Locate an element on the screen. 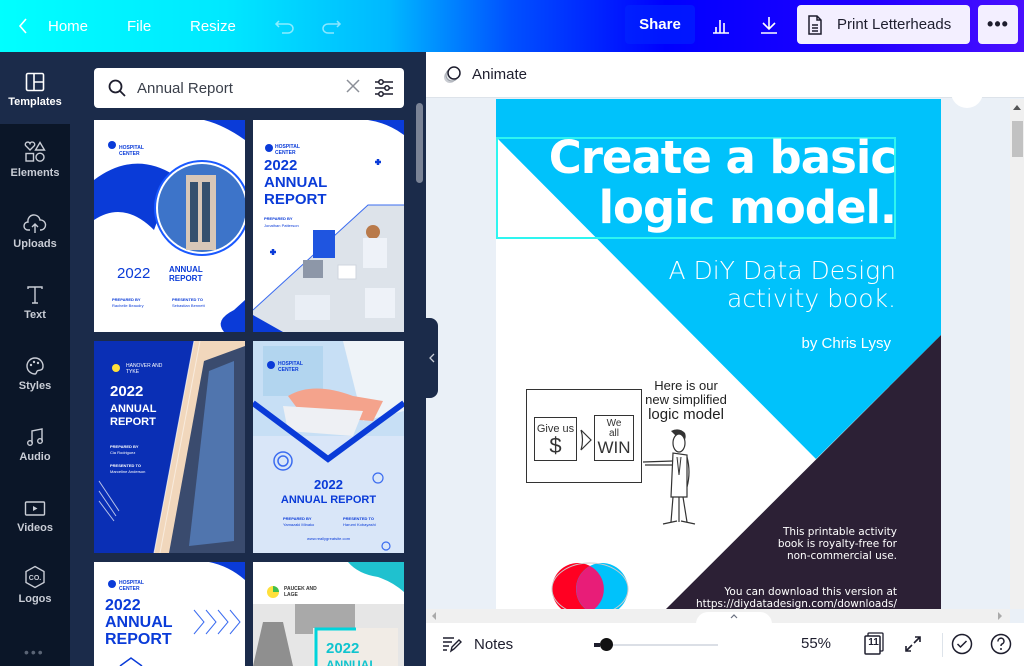  cartoon-whiteboard: Give us $ We all WIN is located at coordinates (584, 436).